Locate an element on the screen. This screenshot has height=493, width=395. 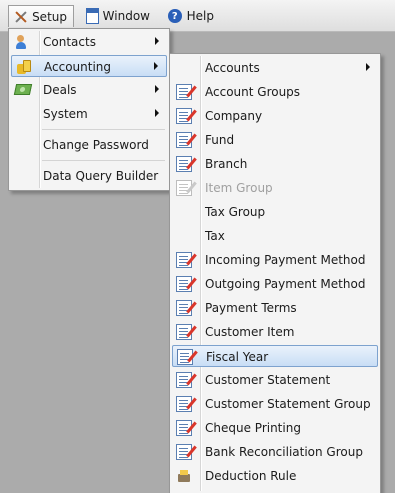
menu-item-label: Payment Terms is located at coordinates (251, 308).